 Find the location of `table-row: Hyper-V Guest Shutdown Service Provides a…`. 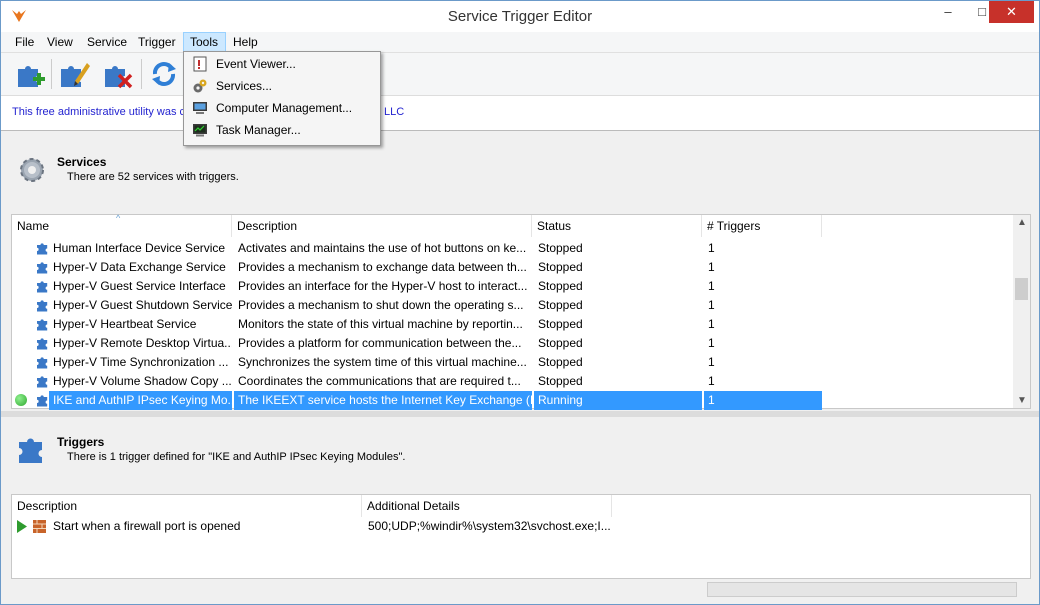

table-row: Hyper-V Guest Shutdown Service Provides a… is located at coordinates (417, 305).